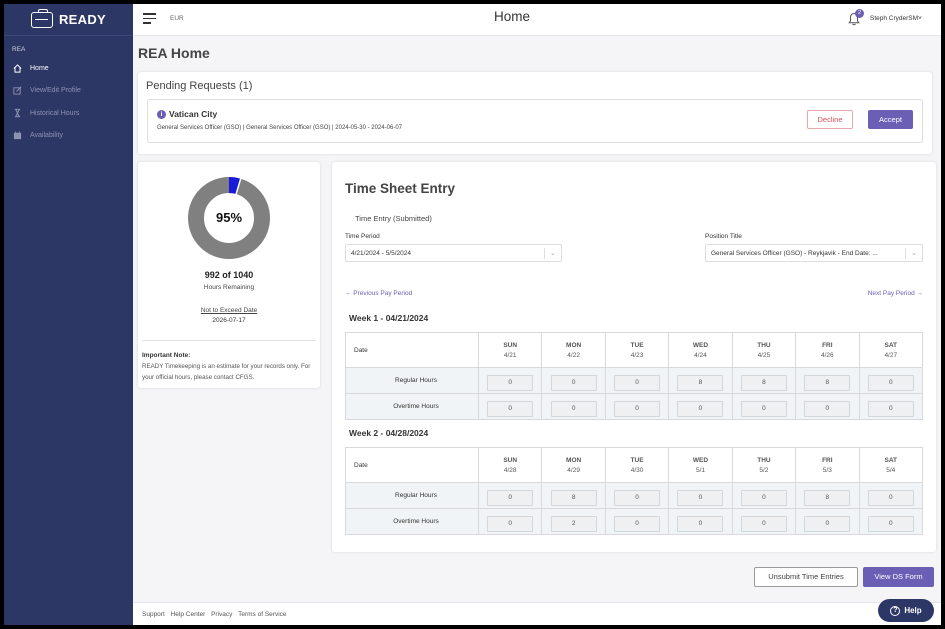 This screenshot has height=629, width=945. What do you see at coordinates (827, 350) in the screenshot?
I see `day-header: FRI 4/26` at bounding box center [827, 350].